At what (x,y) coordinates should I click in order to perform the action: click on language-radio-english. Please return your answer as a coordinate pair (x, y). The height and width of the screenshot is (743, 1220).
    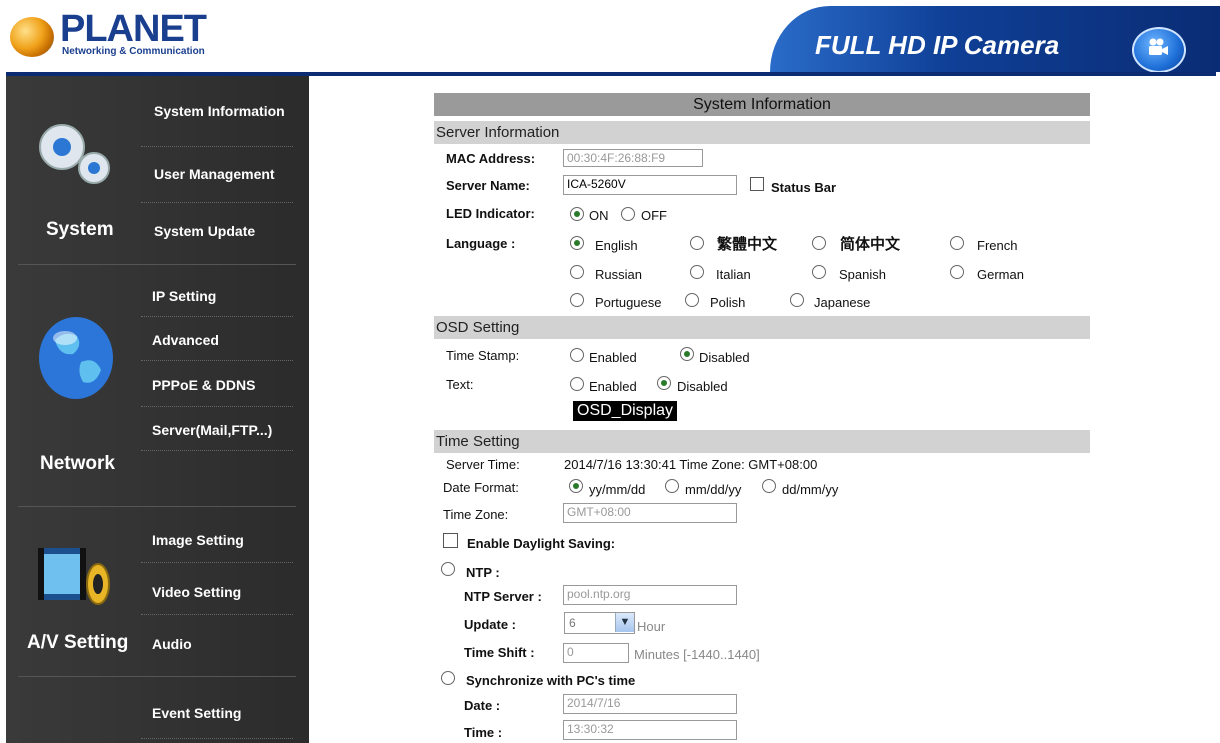
    Looking at the image, I should click on (577, 243).